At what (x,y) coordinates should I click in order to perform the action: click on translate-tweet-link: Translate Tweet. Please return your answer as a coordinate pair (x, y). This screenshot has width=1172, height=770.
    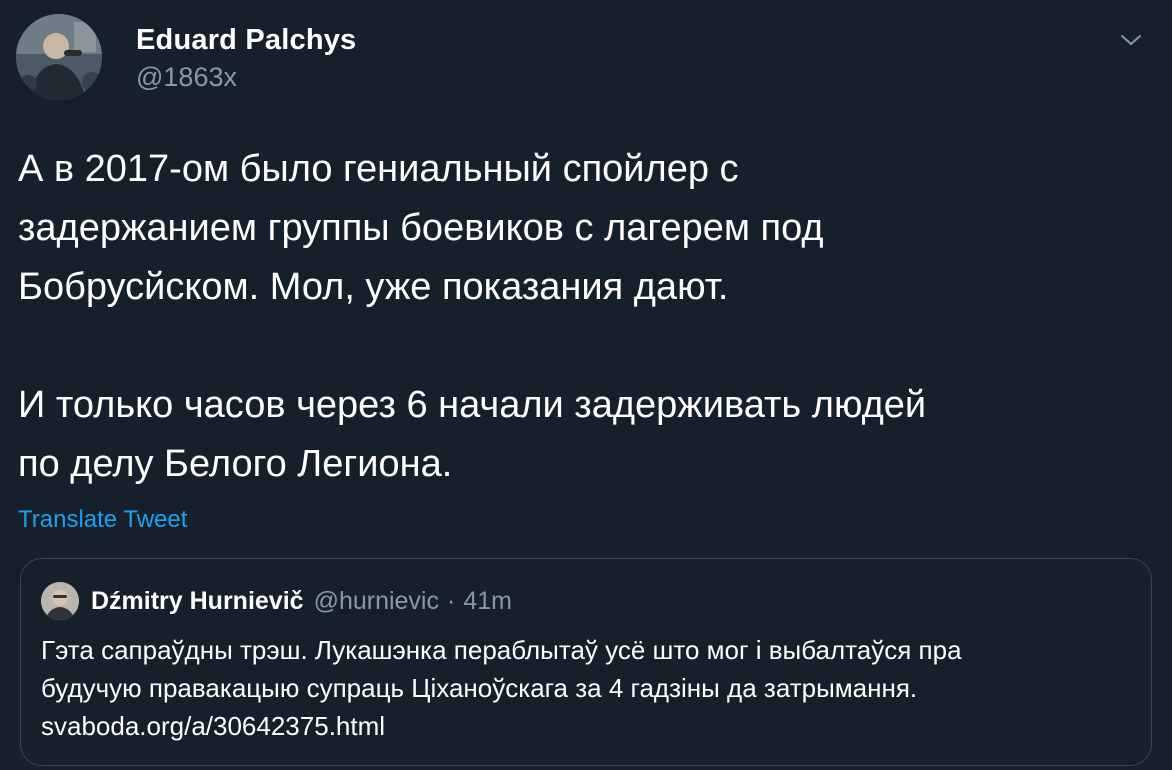
    Looking at the image, I should click on (102, 520).